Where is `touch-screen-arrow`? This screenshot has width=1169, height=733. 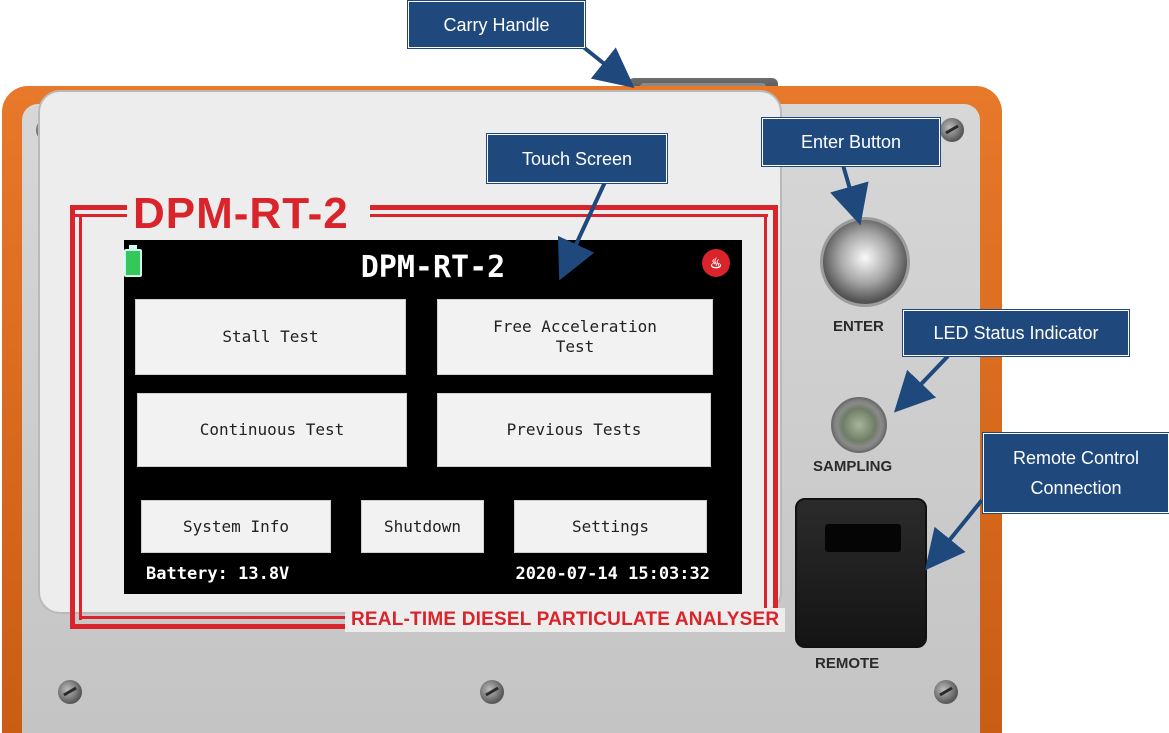 touch-screen-arrow is located at coordinates (582, 231).